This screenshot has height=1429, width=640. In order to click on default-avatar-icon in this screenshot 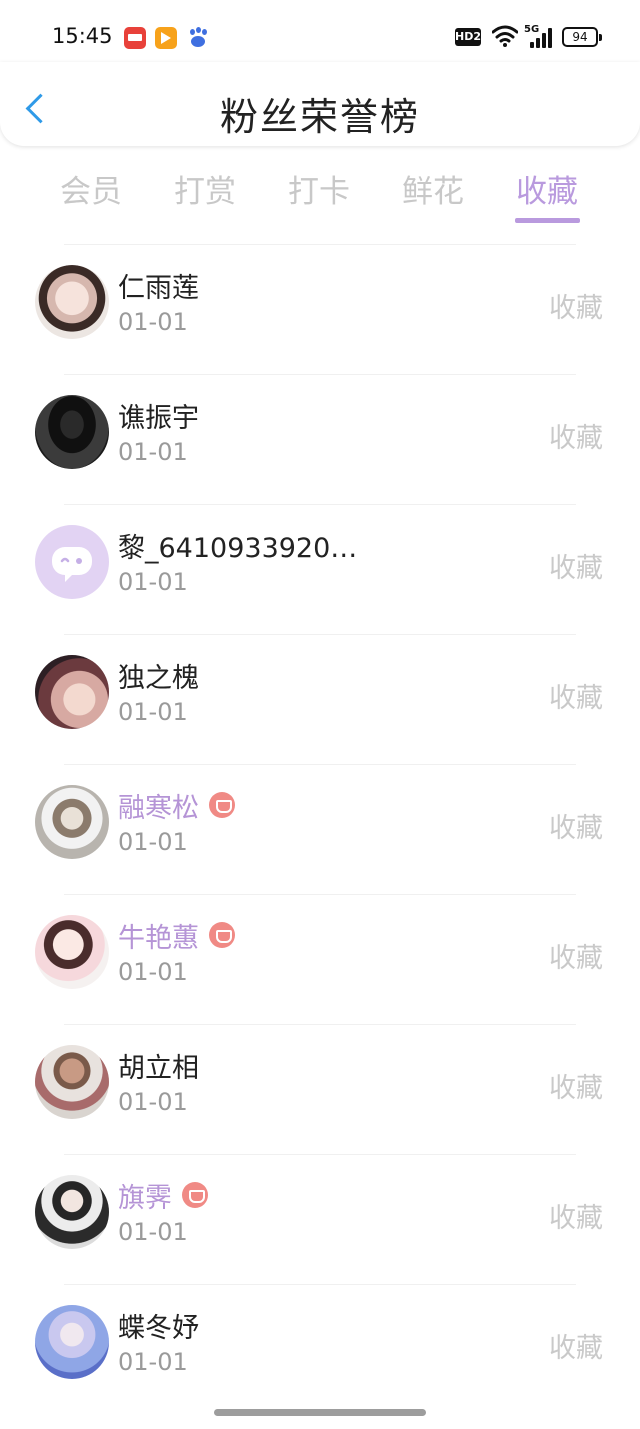, I will do `click(72, 562)`.